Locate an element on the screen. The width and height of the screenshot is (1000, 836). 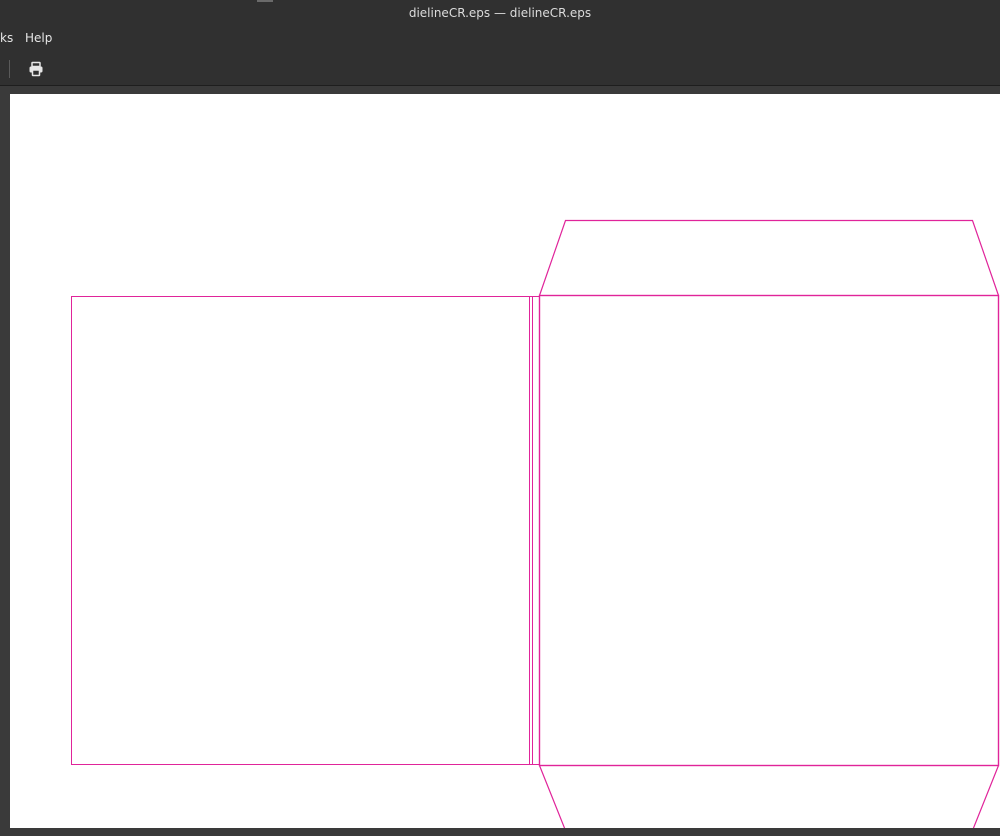
window-title: dielineCR.eps — dielineCR.eps is located at coordinates (500, 13).